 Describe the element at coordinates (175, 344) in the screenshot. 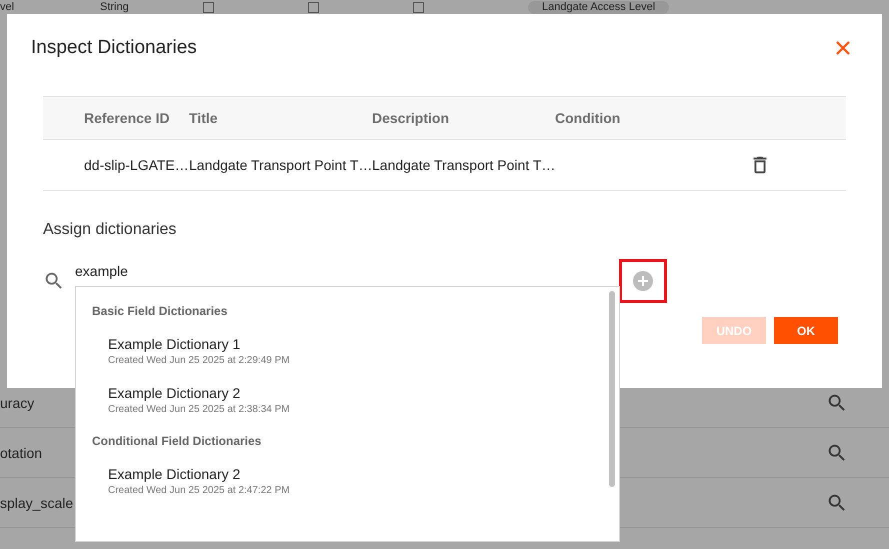

I see `item-name: Example Dictionary 1` at that location.